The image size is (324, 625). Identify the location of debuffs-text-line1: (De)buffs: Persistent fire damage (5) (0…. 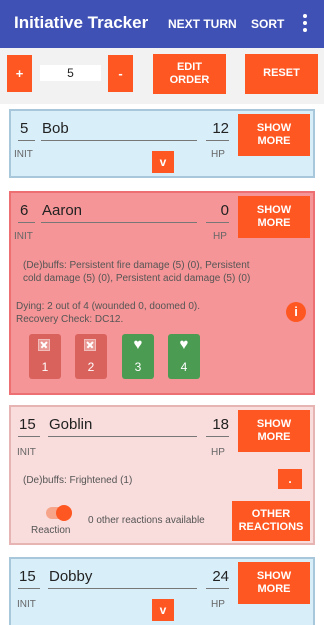
(136, 265).